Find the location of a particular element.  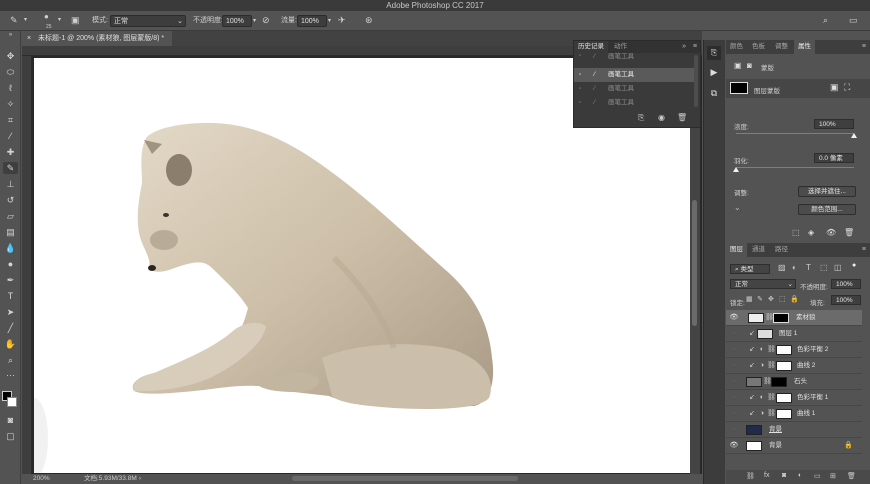

quick-mask-icon: ◙ is located at coordinates (10, 420).